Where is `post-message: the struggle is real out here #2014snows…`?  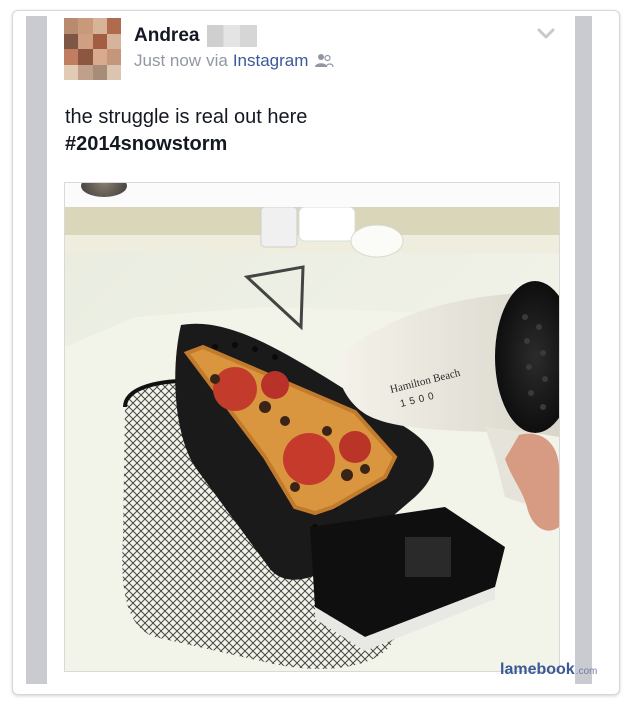
post-message: the struggle is real out here #2014snows… is located at coordinates (305, 131).